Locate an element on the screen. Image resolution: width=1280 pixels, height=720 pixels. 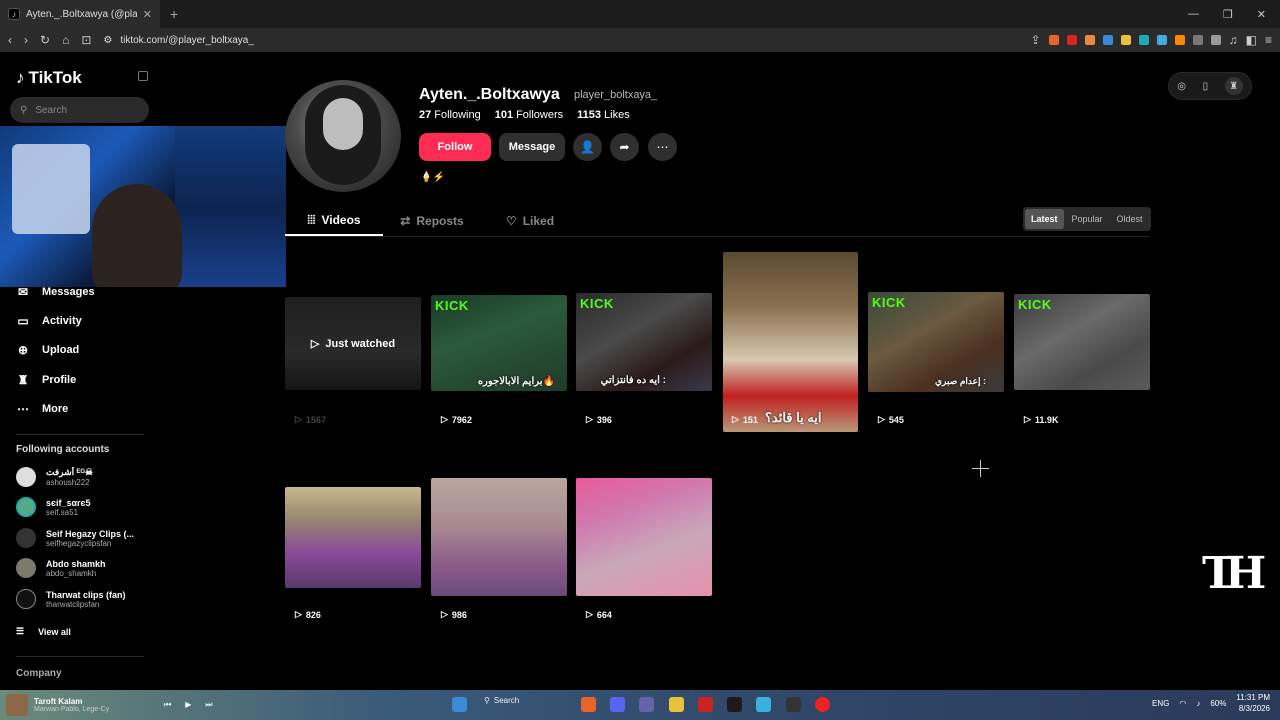
heart-icon: ♡ is located at coordinates (511, 221).